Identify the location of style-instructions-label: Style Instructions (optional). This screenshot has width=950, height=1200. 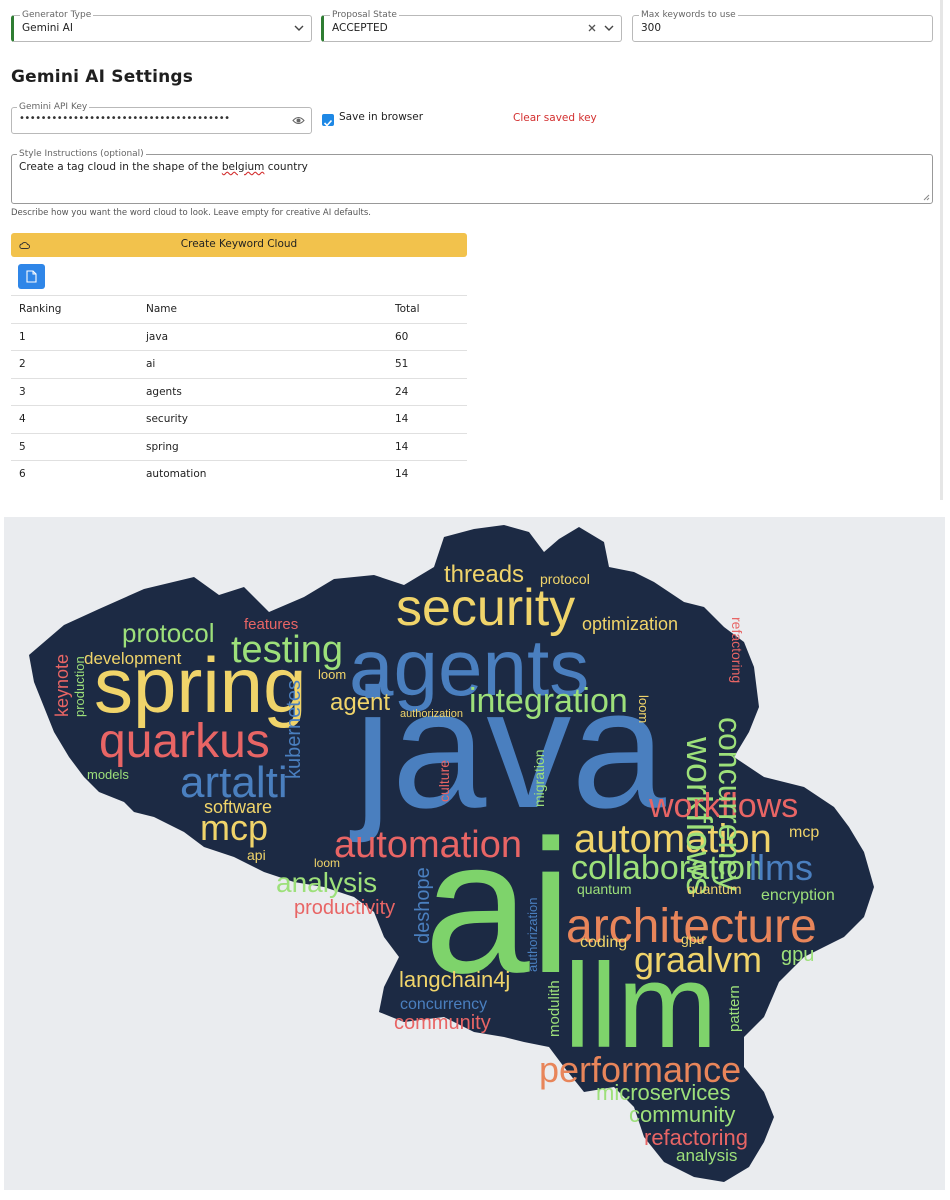
(81, 154).